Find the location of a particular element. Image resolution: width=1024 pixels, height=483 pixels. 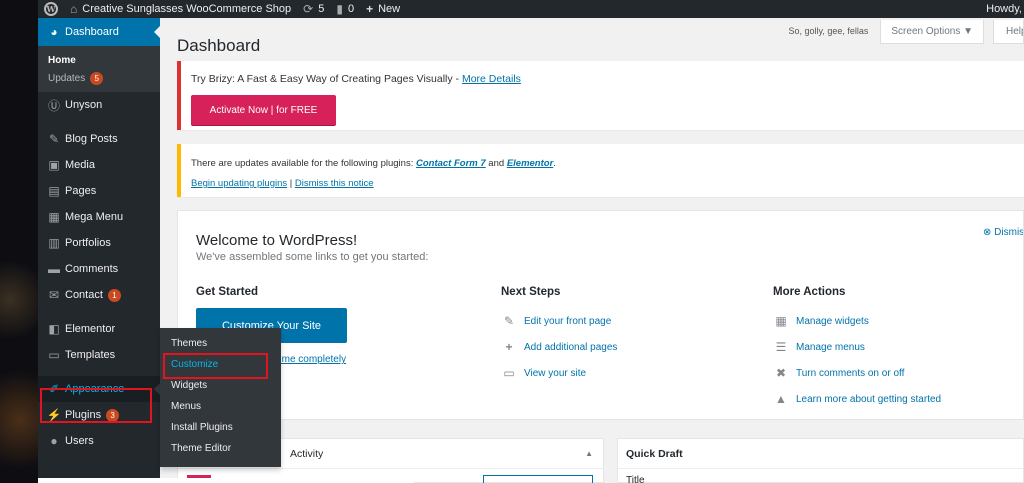

collapse-arrow-icon: ▲ is located at coordinates (589, 453).